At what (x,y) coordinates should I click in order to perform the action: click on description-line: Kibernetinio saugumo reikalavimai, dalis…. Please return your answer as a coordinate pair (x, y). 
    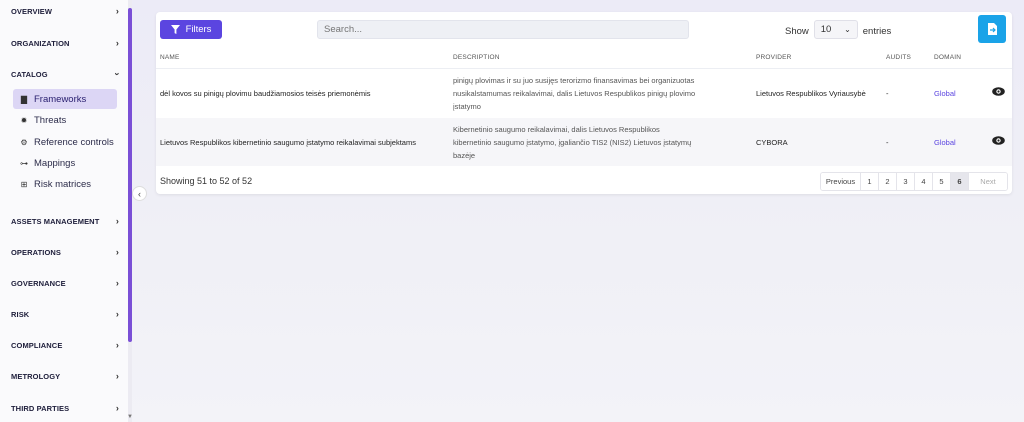
    Looking at the image, I should click on (556, 129).